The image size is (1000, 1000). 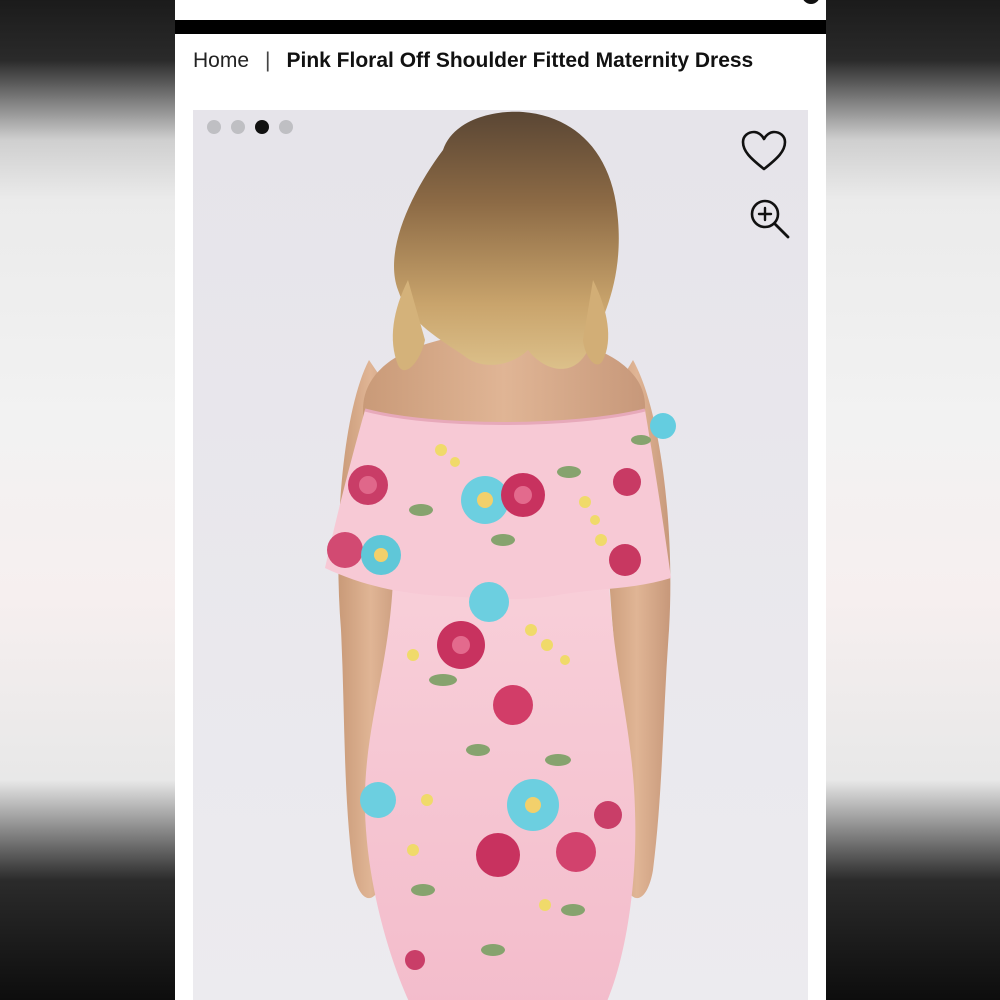 What do you see at coordinates (250, 127) in the screenshot?
I see `carousel-dots` at bounding box center [250, 127].